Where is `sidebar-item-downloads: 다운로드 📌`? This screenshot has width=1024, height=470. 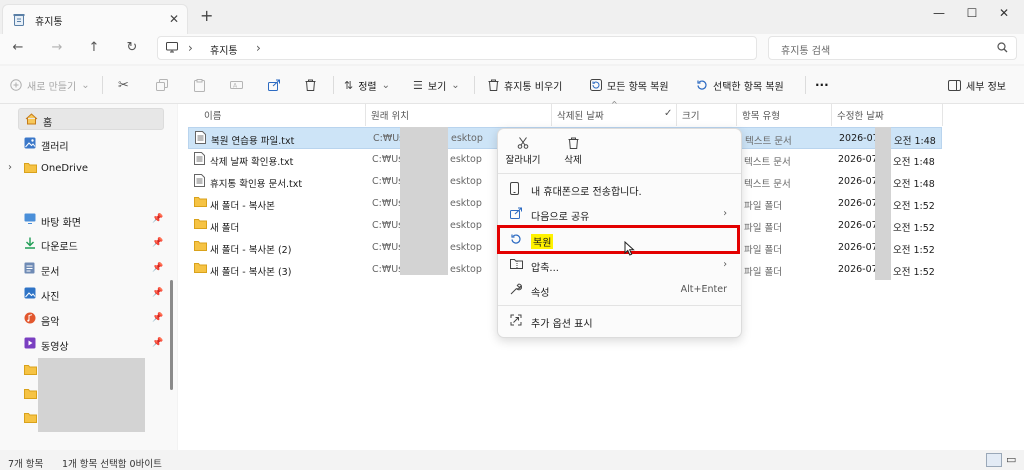 sidebar-item-downloads: 다운로드 📌 is located at coordinates (82, 244).